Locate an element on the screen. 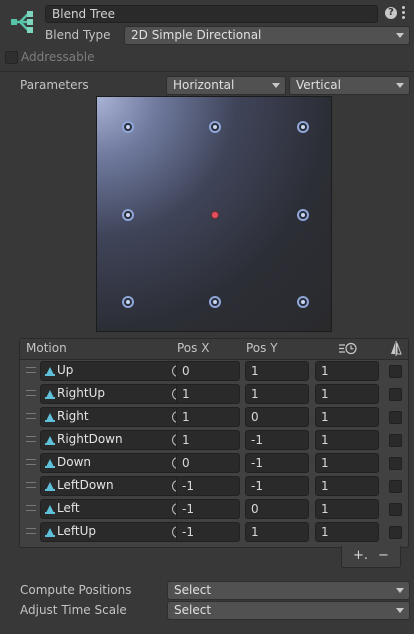 This screenshot has height=634, width=414. parameters-label: Parameters is located at coordinates (54, 85).